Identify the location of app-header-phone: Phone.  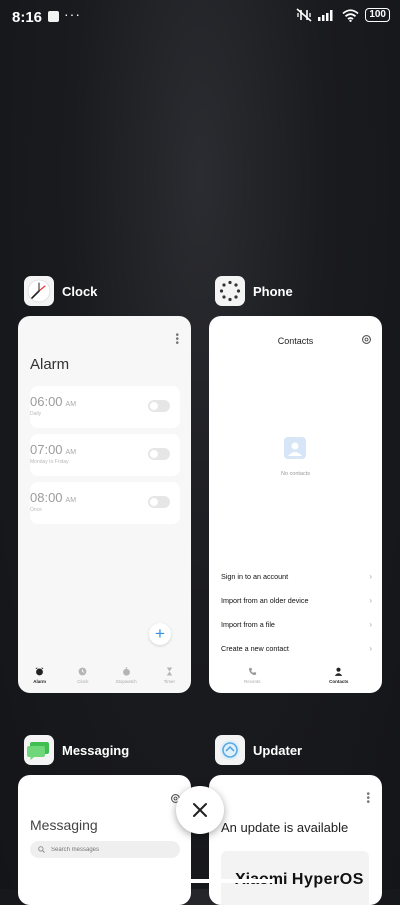
(254, 291).